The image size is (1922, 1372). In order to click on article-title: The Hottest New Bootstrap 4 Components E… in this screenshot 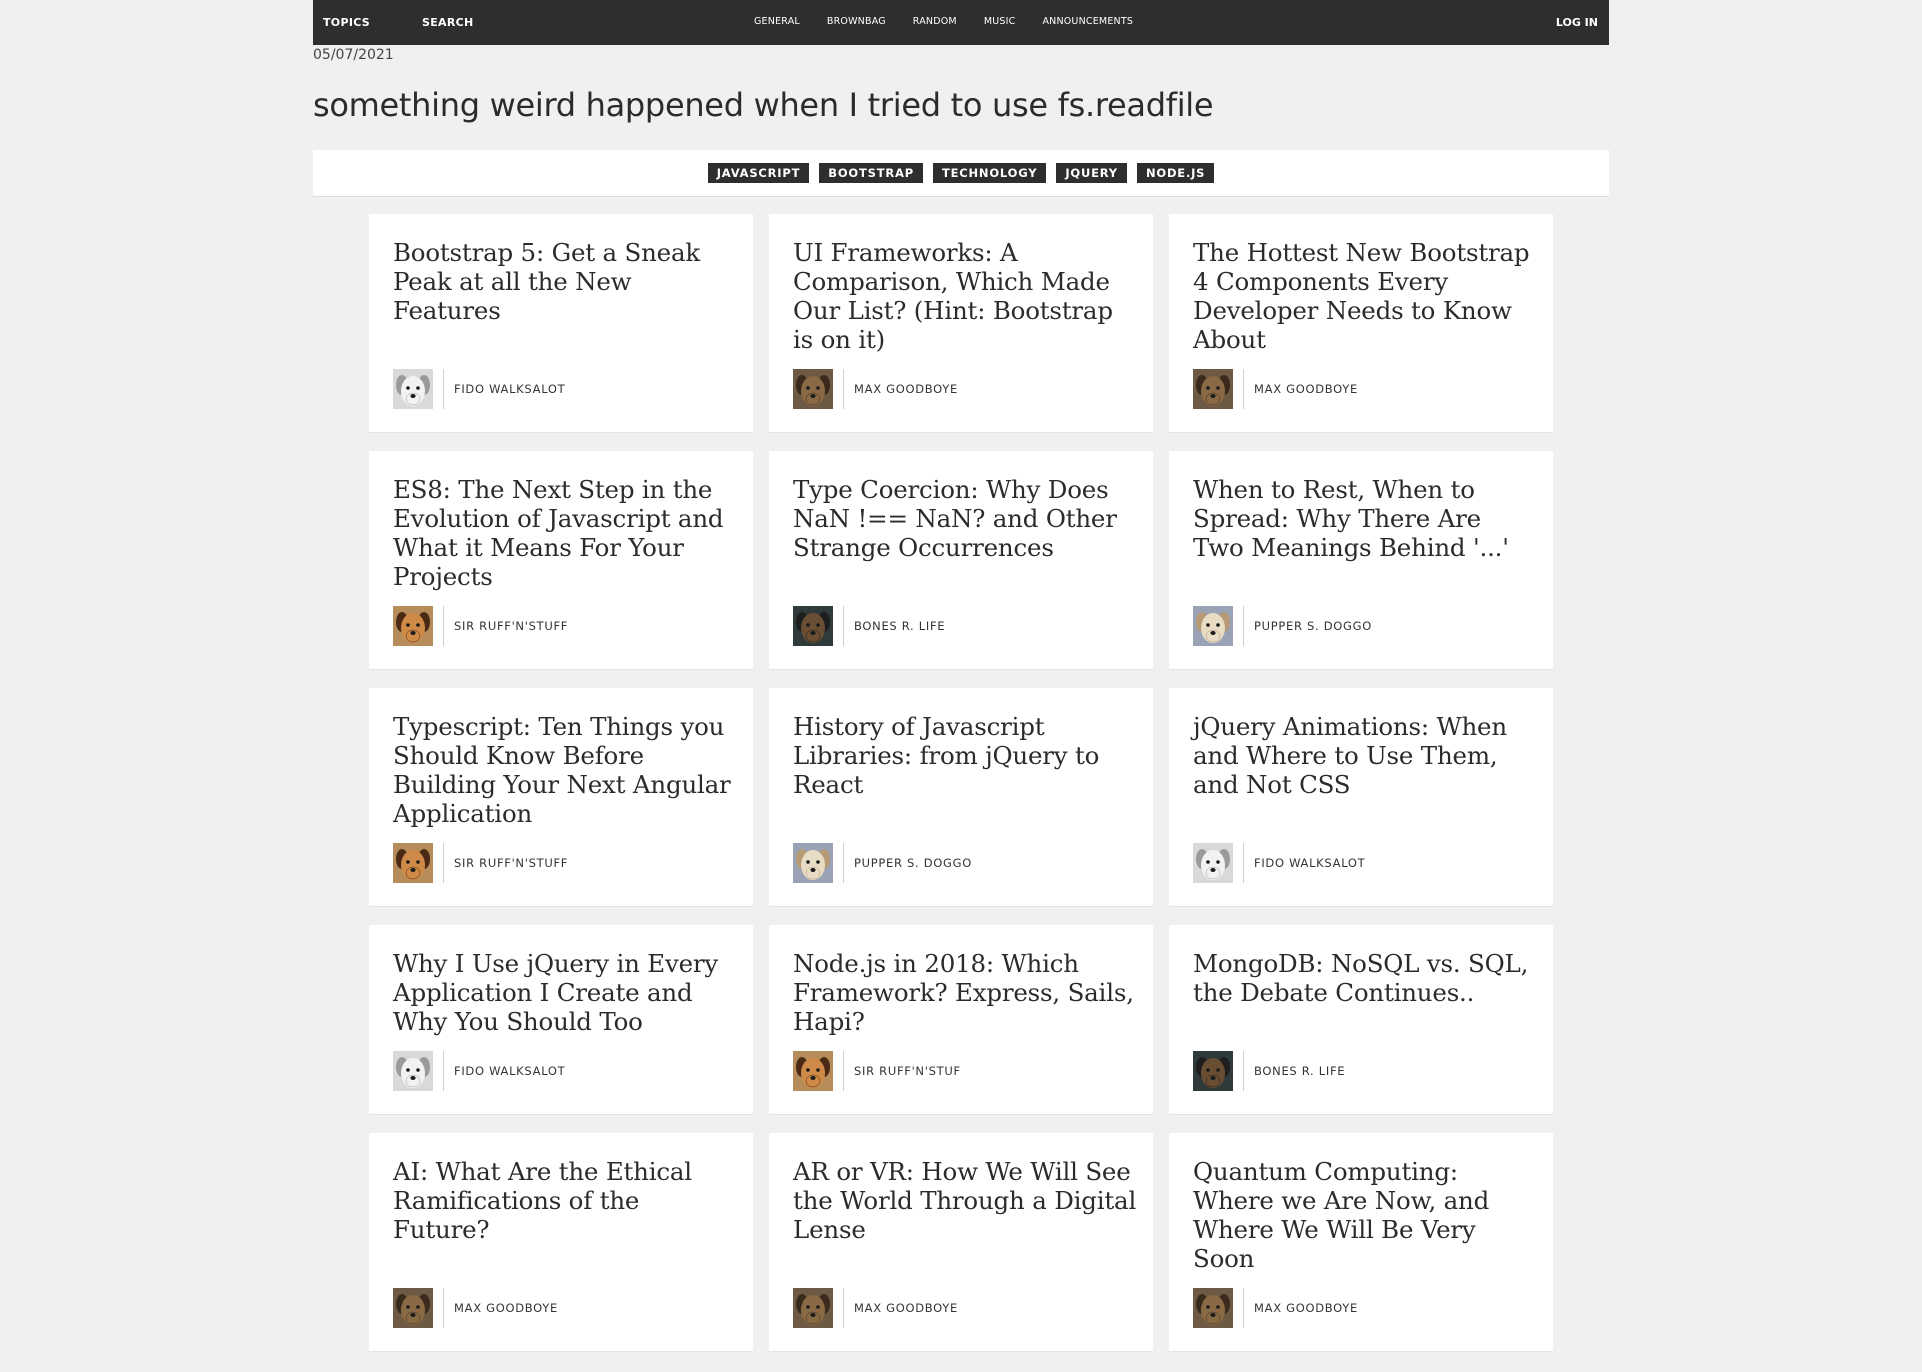, I will do `click(1365, 296)`.